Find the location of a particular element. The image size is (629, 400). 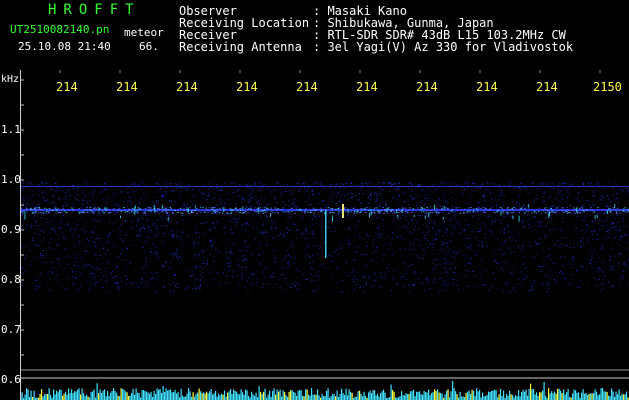

info-label-antenna: Receiving Antenna is located at coordinates (240, 47).